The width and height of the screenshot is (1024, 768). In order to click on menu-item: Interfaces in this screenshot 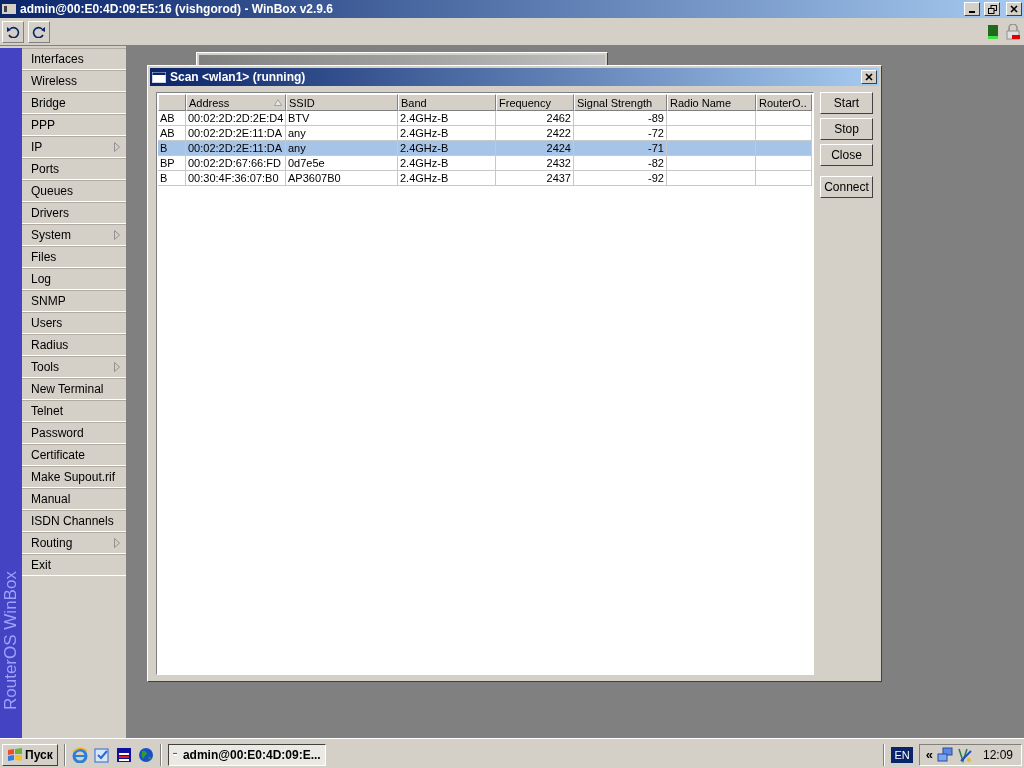, I will do `click(74, 59)`.